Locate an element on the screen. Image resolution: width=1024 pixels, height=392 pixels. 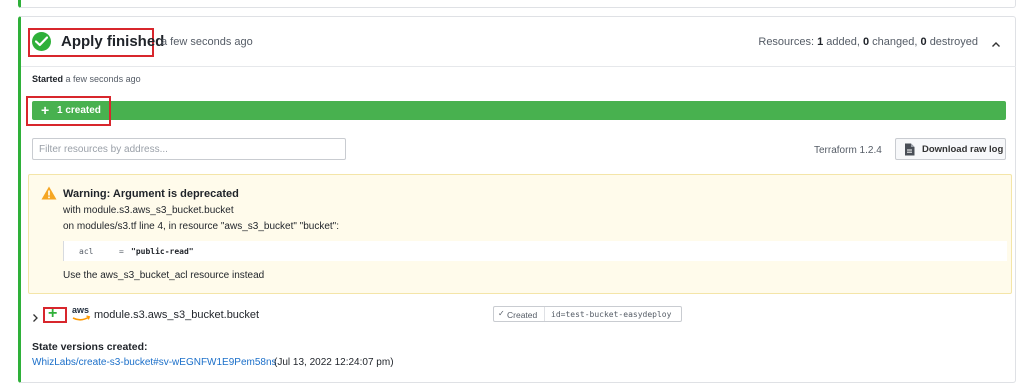
download-raw-log-button: Download raw log is located at coordinates (950, 149).